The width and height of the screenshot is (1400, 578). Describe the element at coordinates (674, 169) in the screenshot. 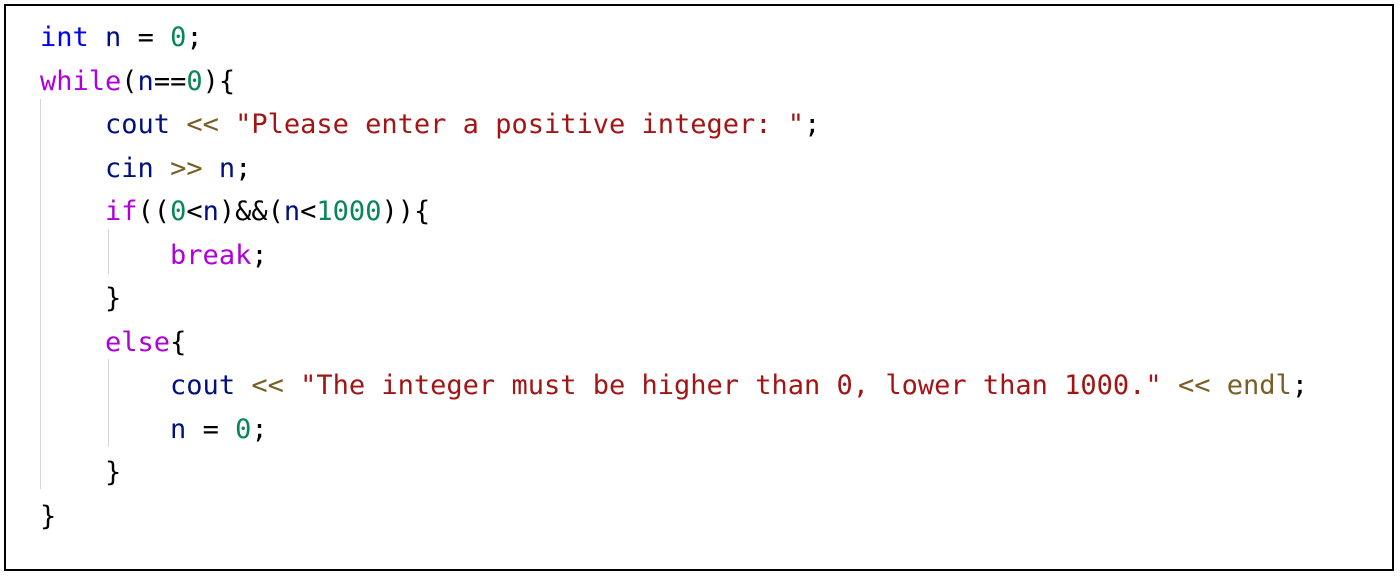

I see `code-line: cin >> n;` at that location.